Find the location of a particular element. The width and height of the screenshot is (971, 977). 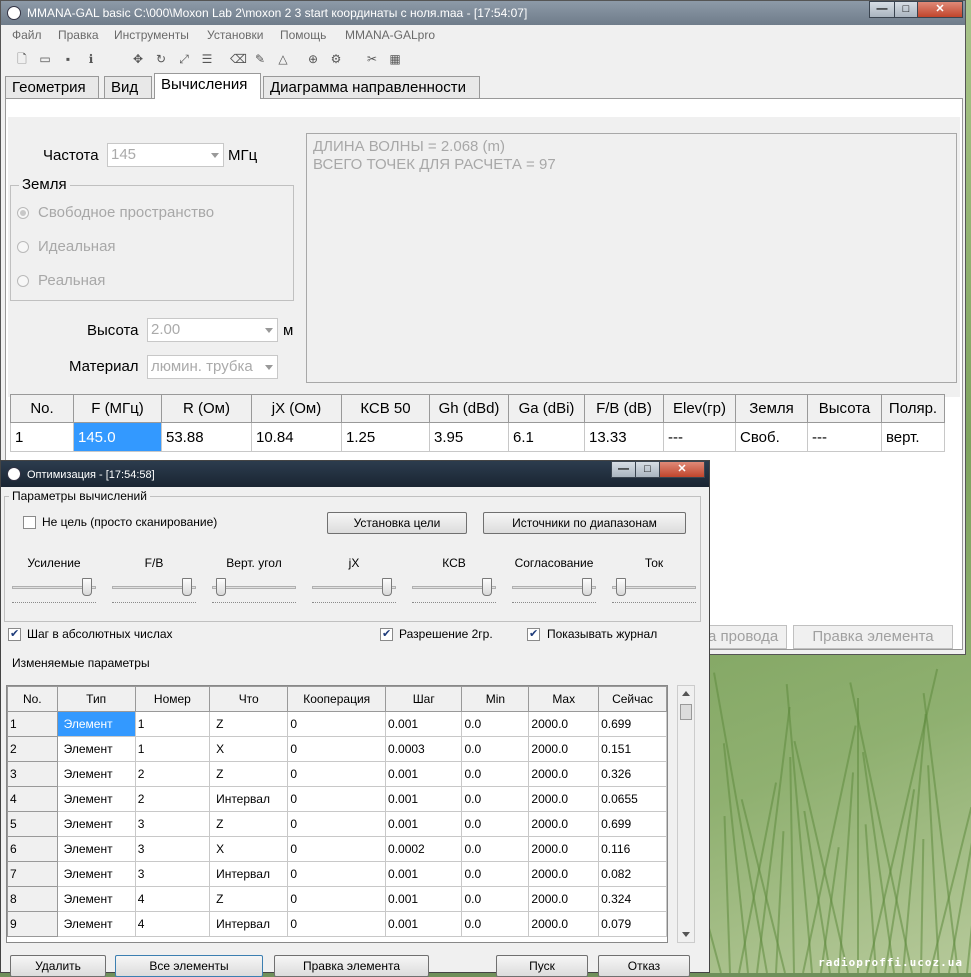

pencil-icon: ✎ is located at coordinates (260, 59).